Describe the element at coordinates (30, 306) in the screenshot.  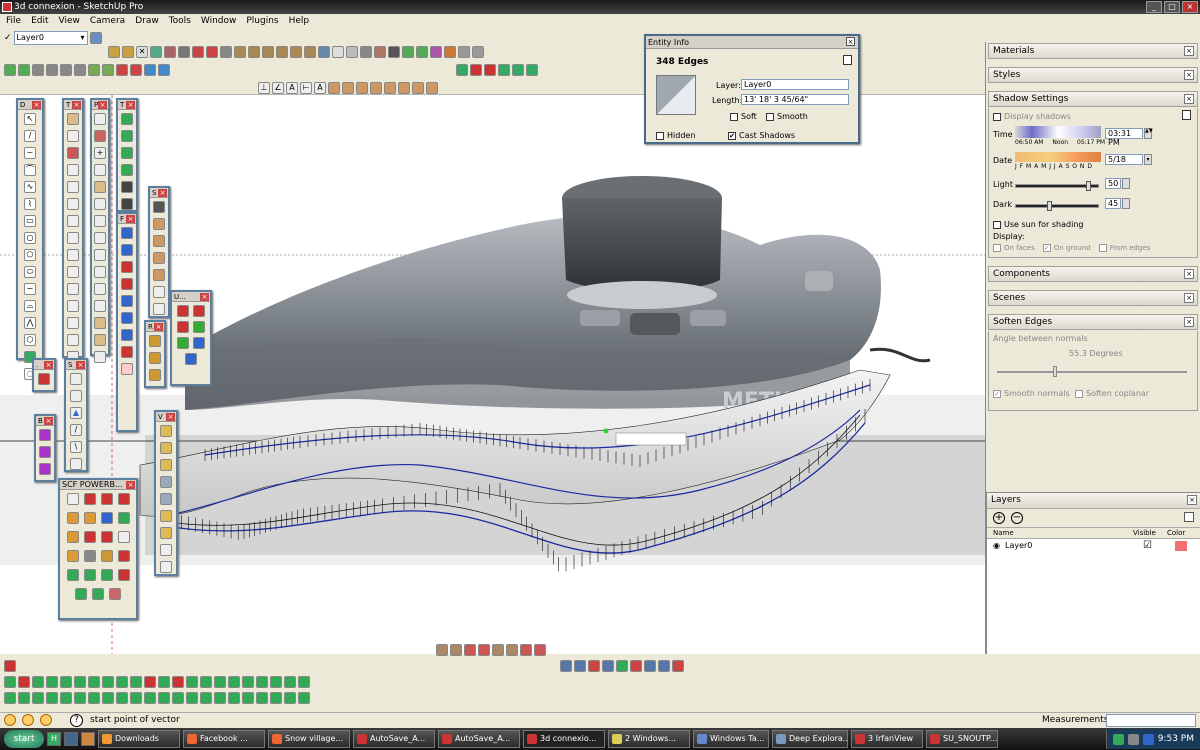
I see `curve-tool-icon: ⌓` at that location.